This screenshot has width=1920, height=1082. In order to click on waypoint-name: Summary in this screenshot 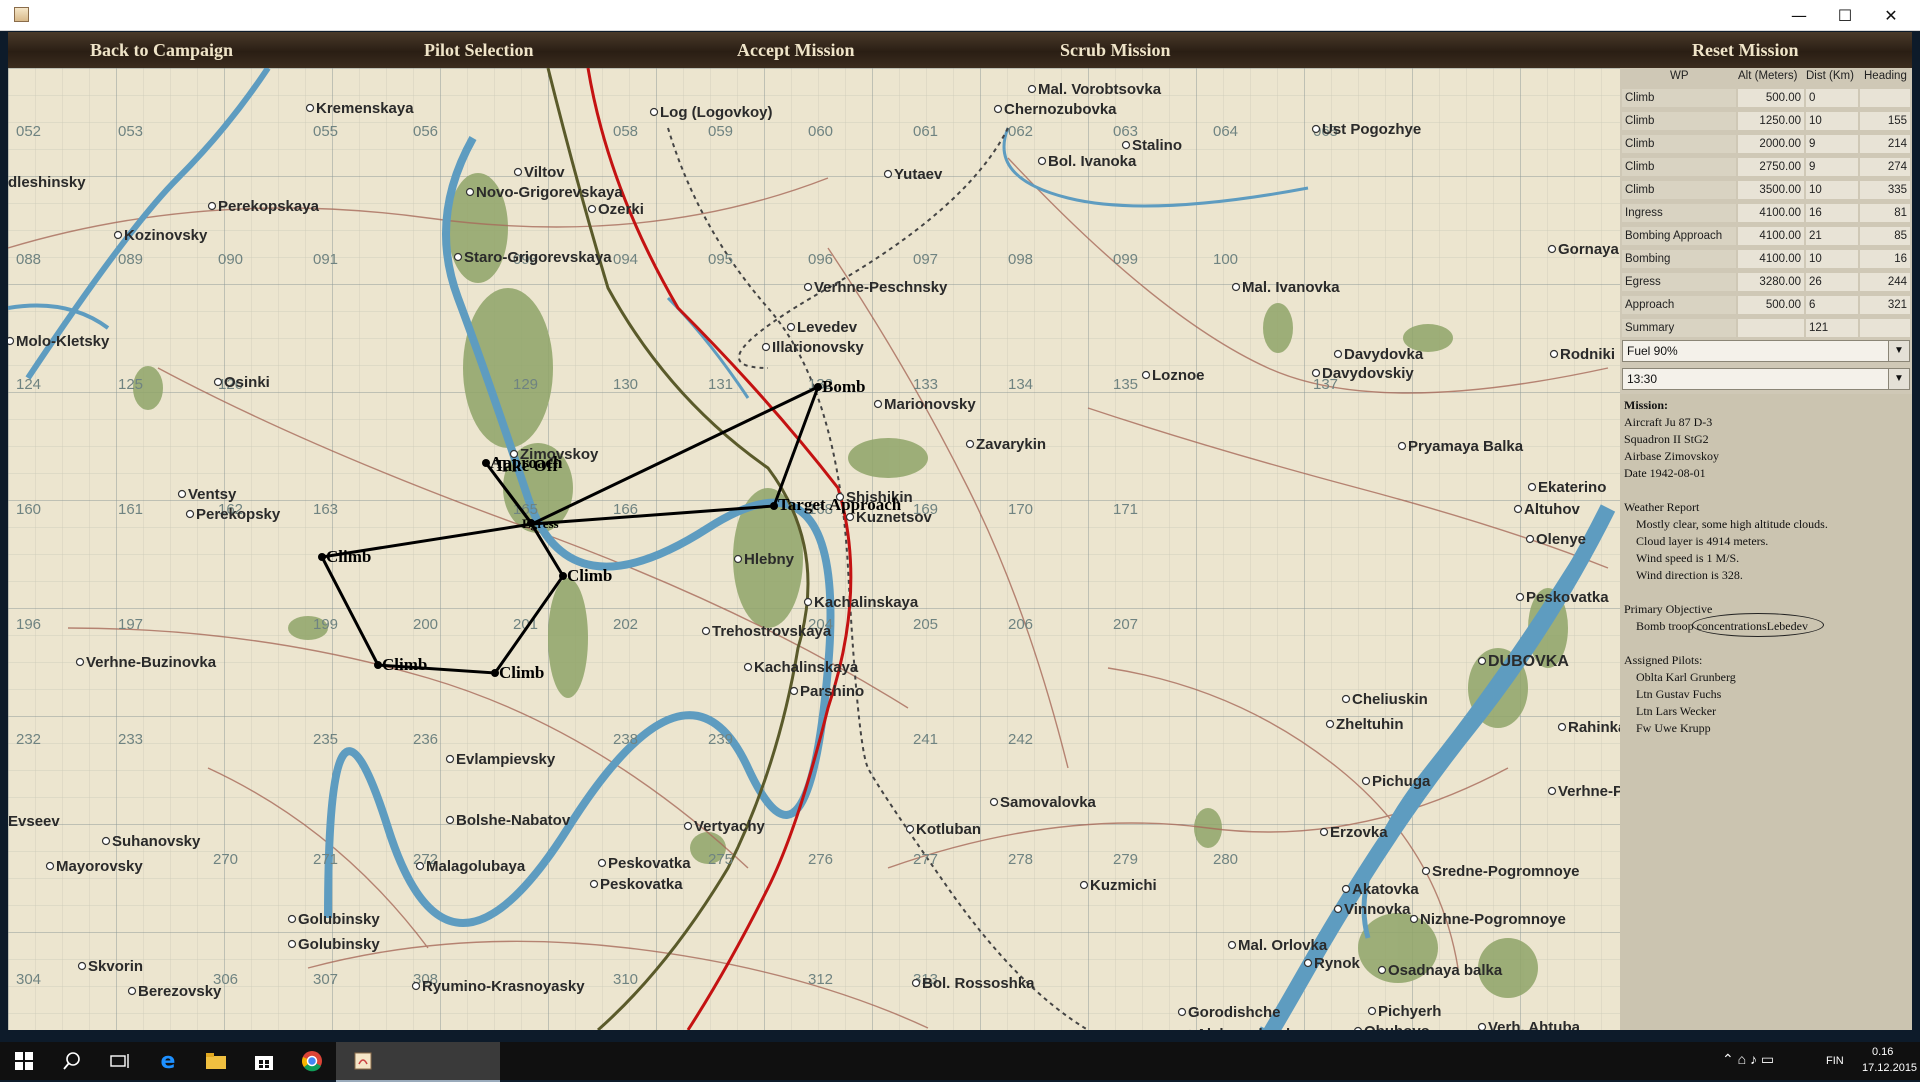, I will do `click(1679, 328)`.